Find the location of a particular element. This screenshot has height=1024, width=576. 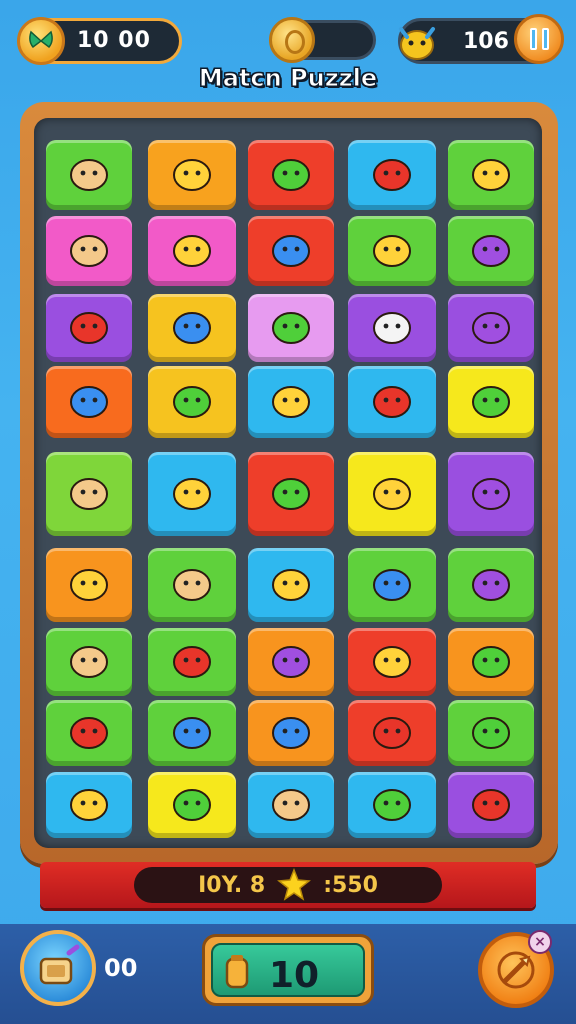

pink-roller-icon is located at coordinates (491, 251).